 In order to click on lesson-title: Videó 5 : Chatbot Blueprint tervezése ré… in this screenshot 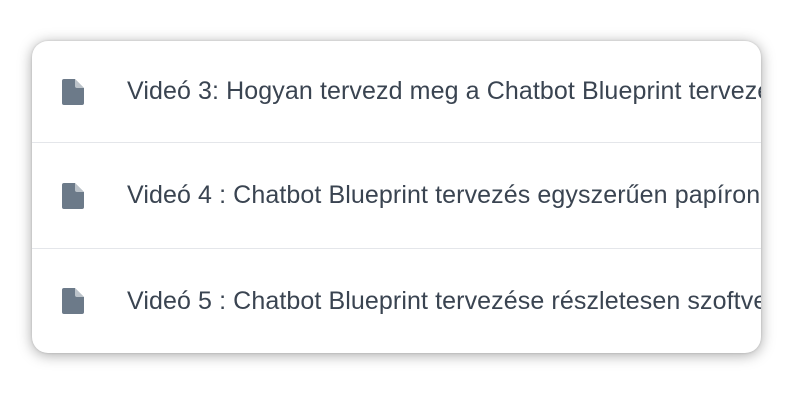, I will do `click(444, 300)`.